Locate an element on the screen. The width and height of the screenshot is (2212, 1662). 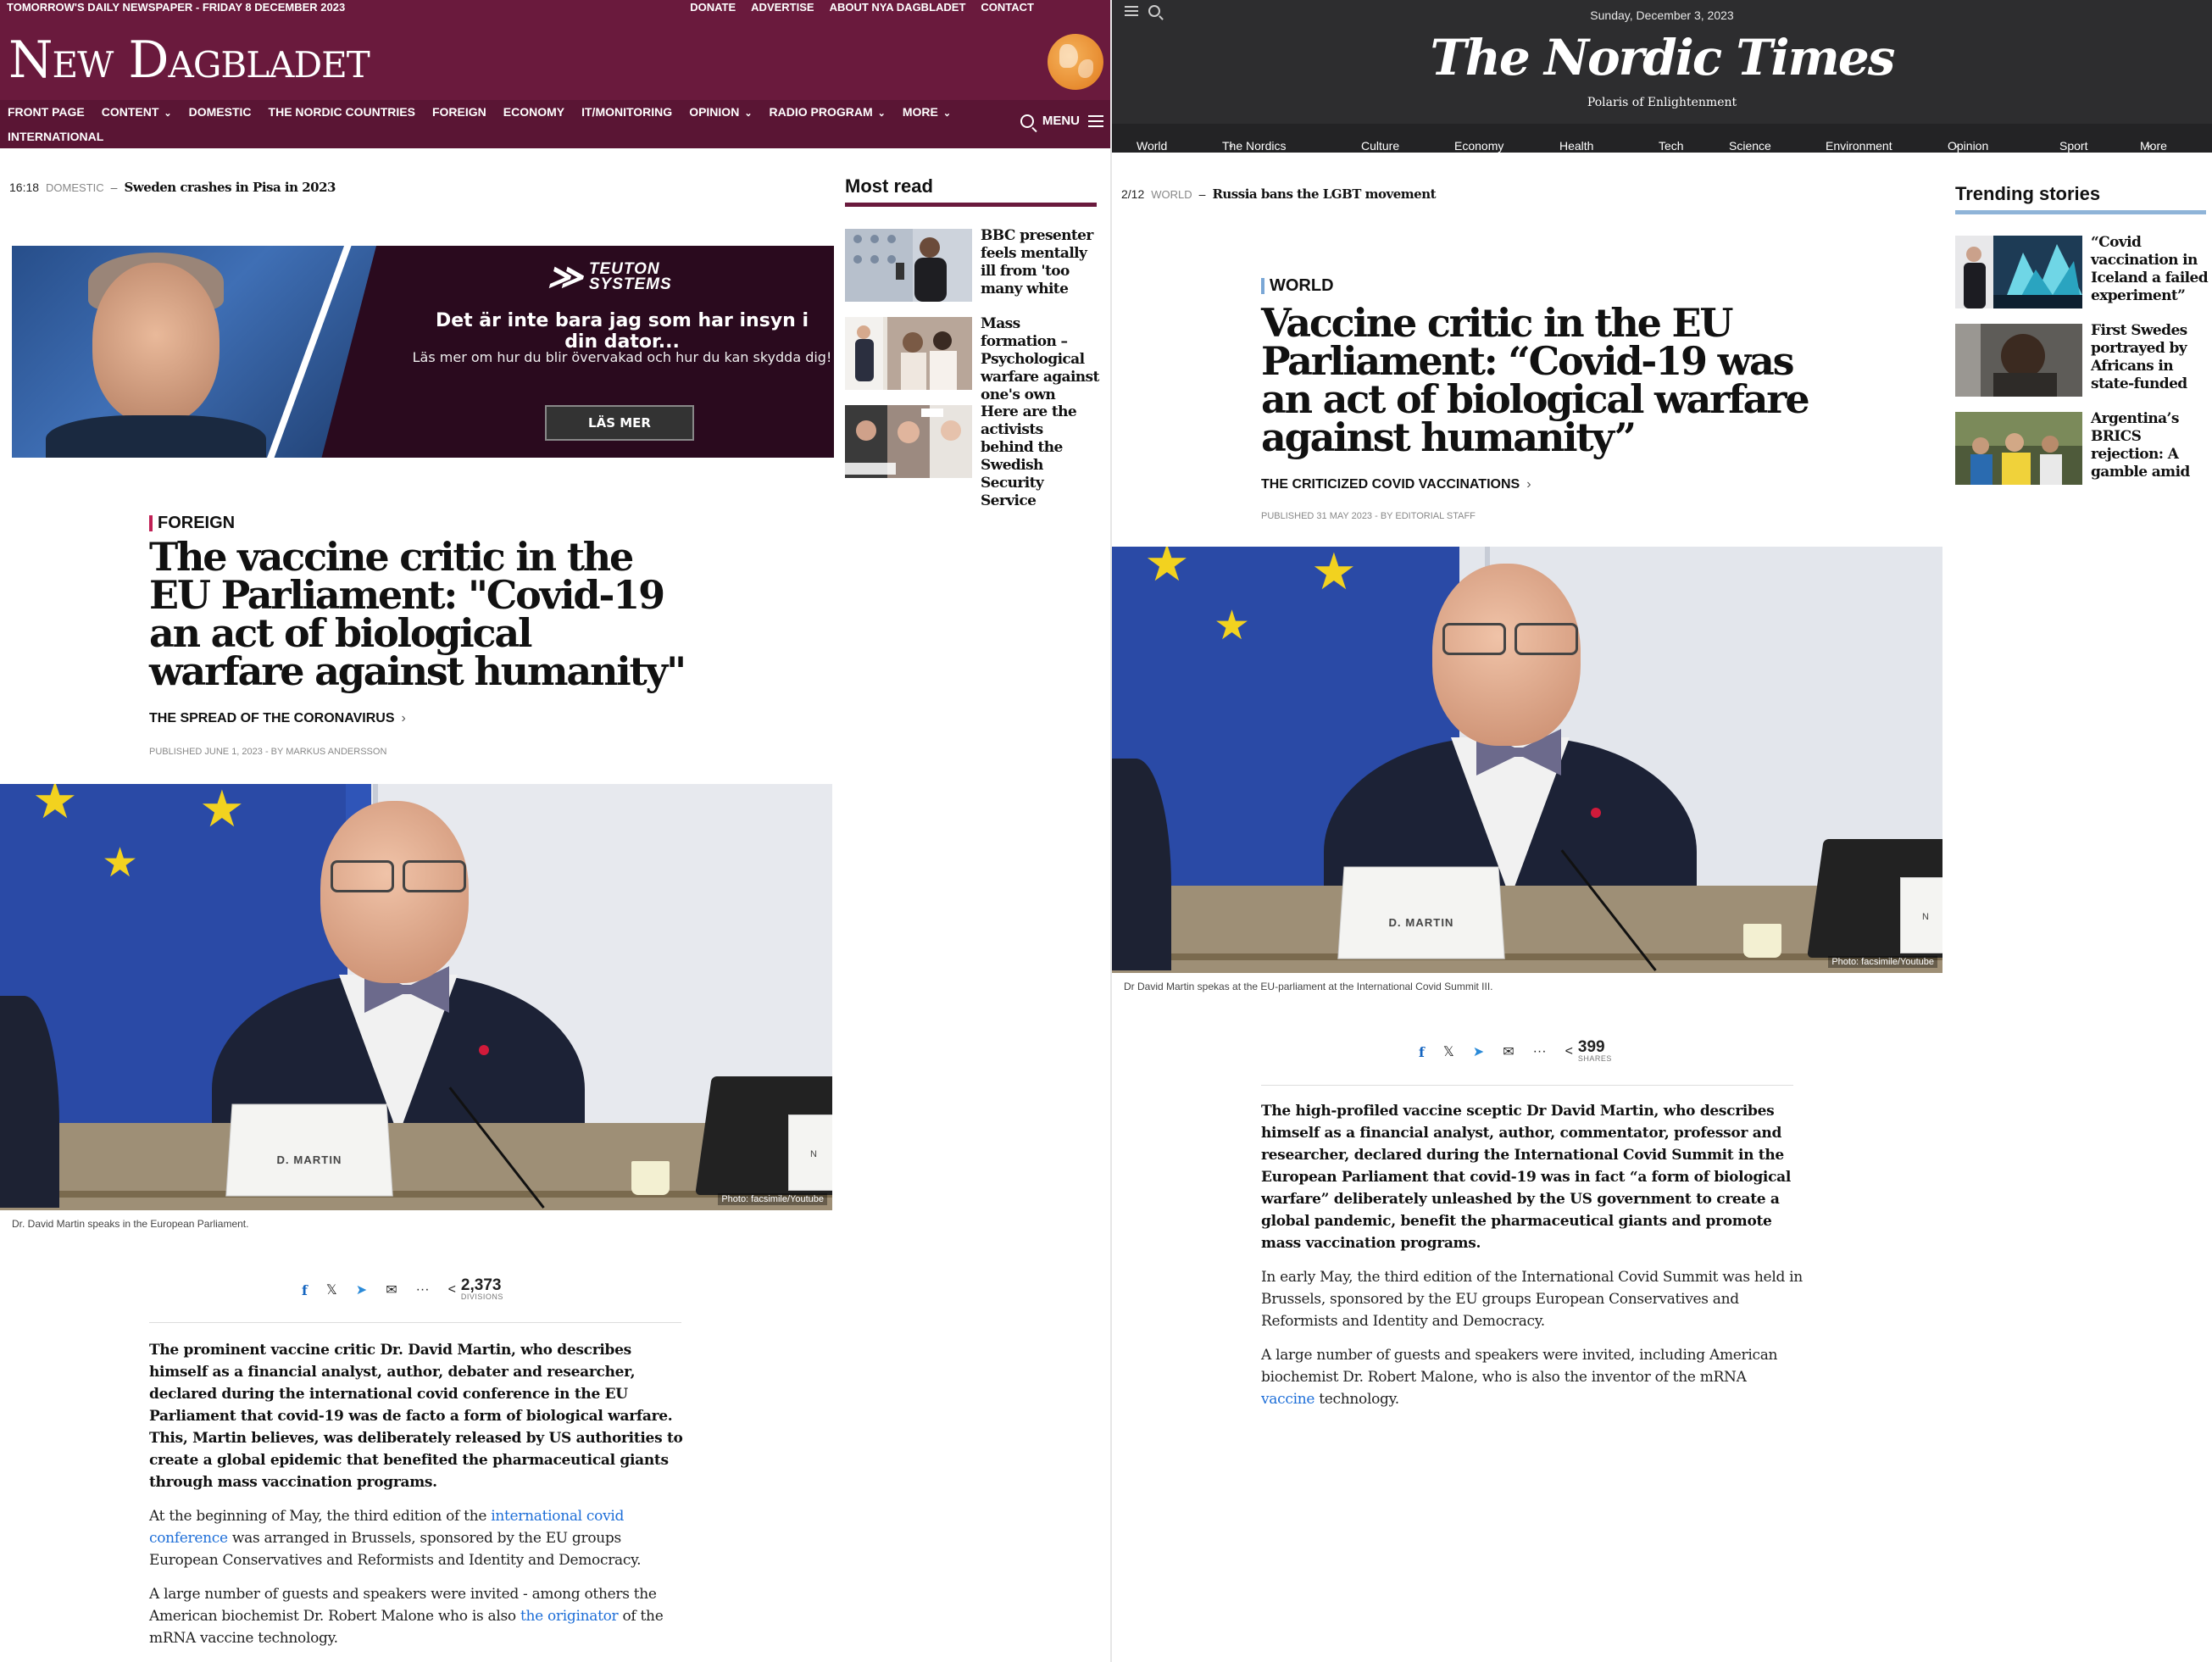
inline-link: vaccine is located at coordinates (1287, 1399).